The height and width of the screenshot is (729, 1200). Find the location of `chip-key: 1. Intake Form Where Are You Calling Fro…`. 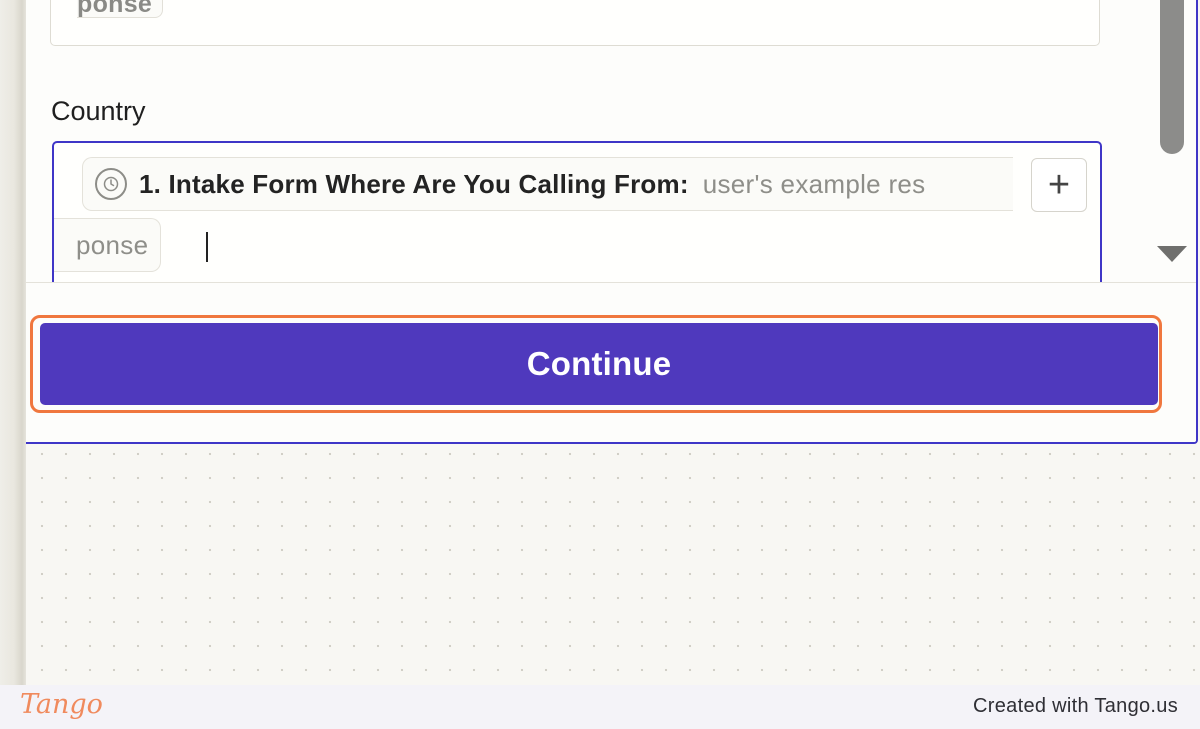

chip-key: 1. Intake Form Where Are You Calling Fro… is located at coordinates (414, 183).